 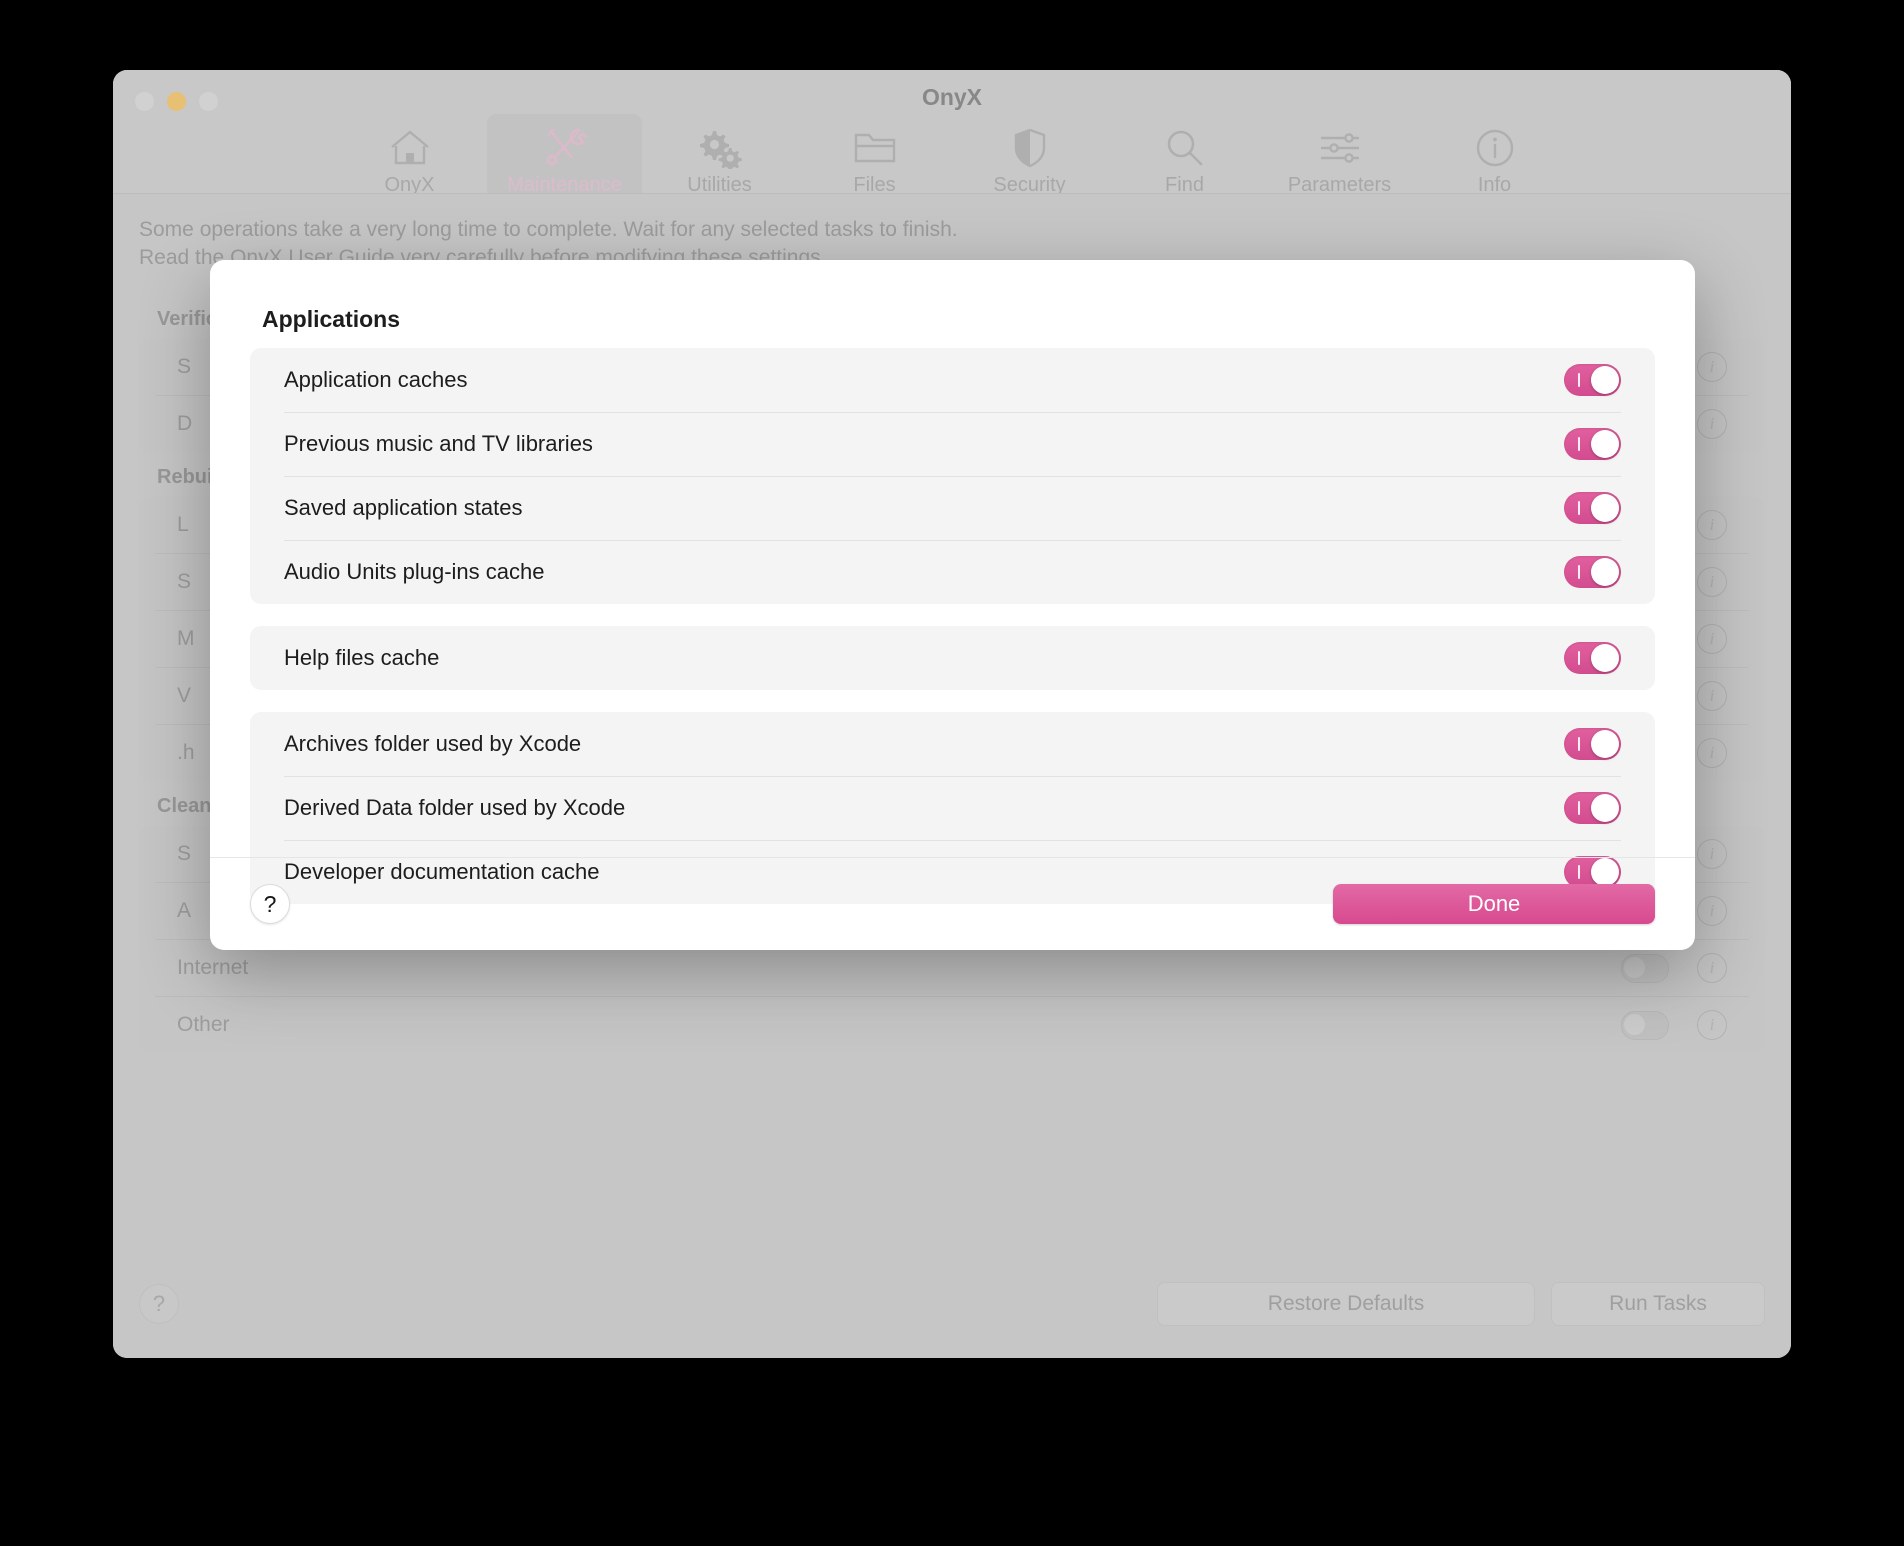 I want to click on list-item: Saved application states, so click(x=952, y=508).